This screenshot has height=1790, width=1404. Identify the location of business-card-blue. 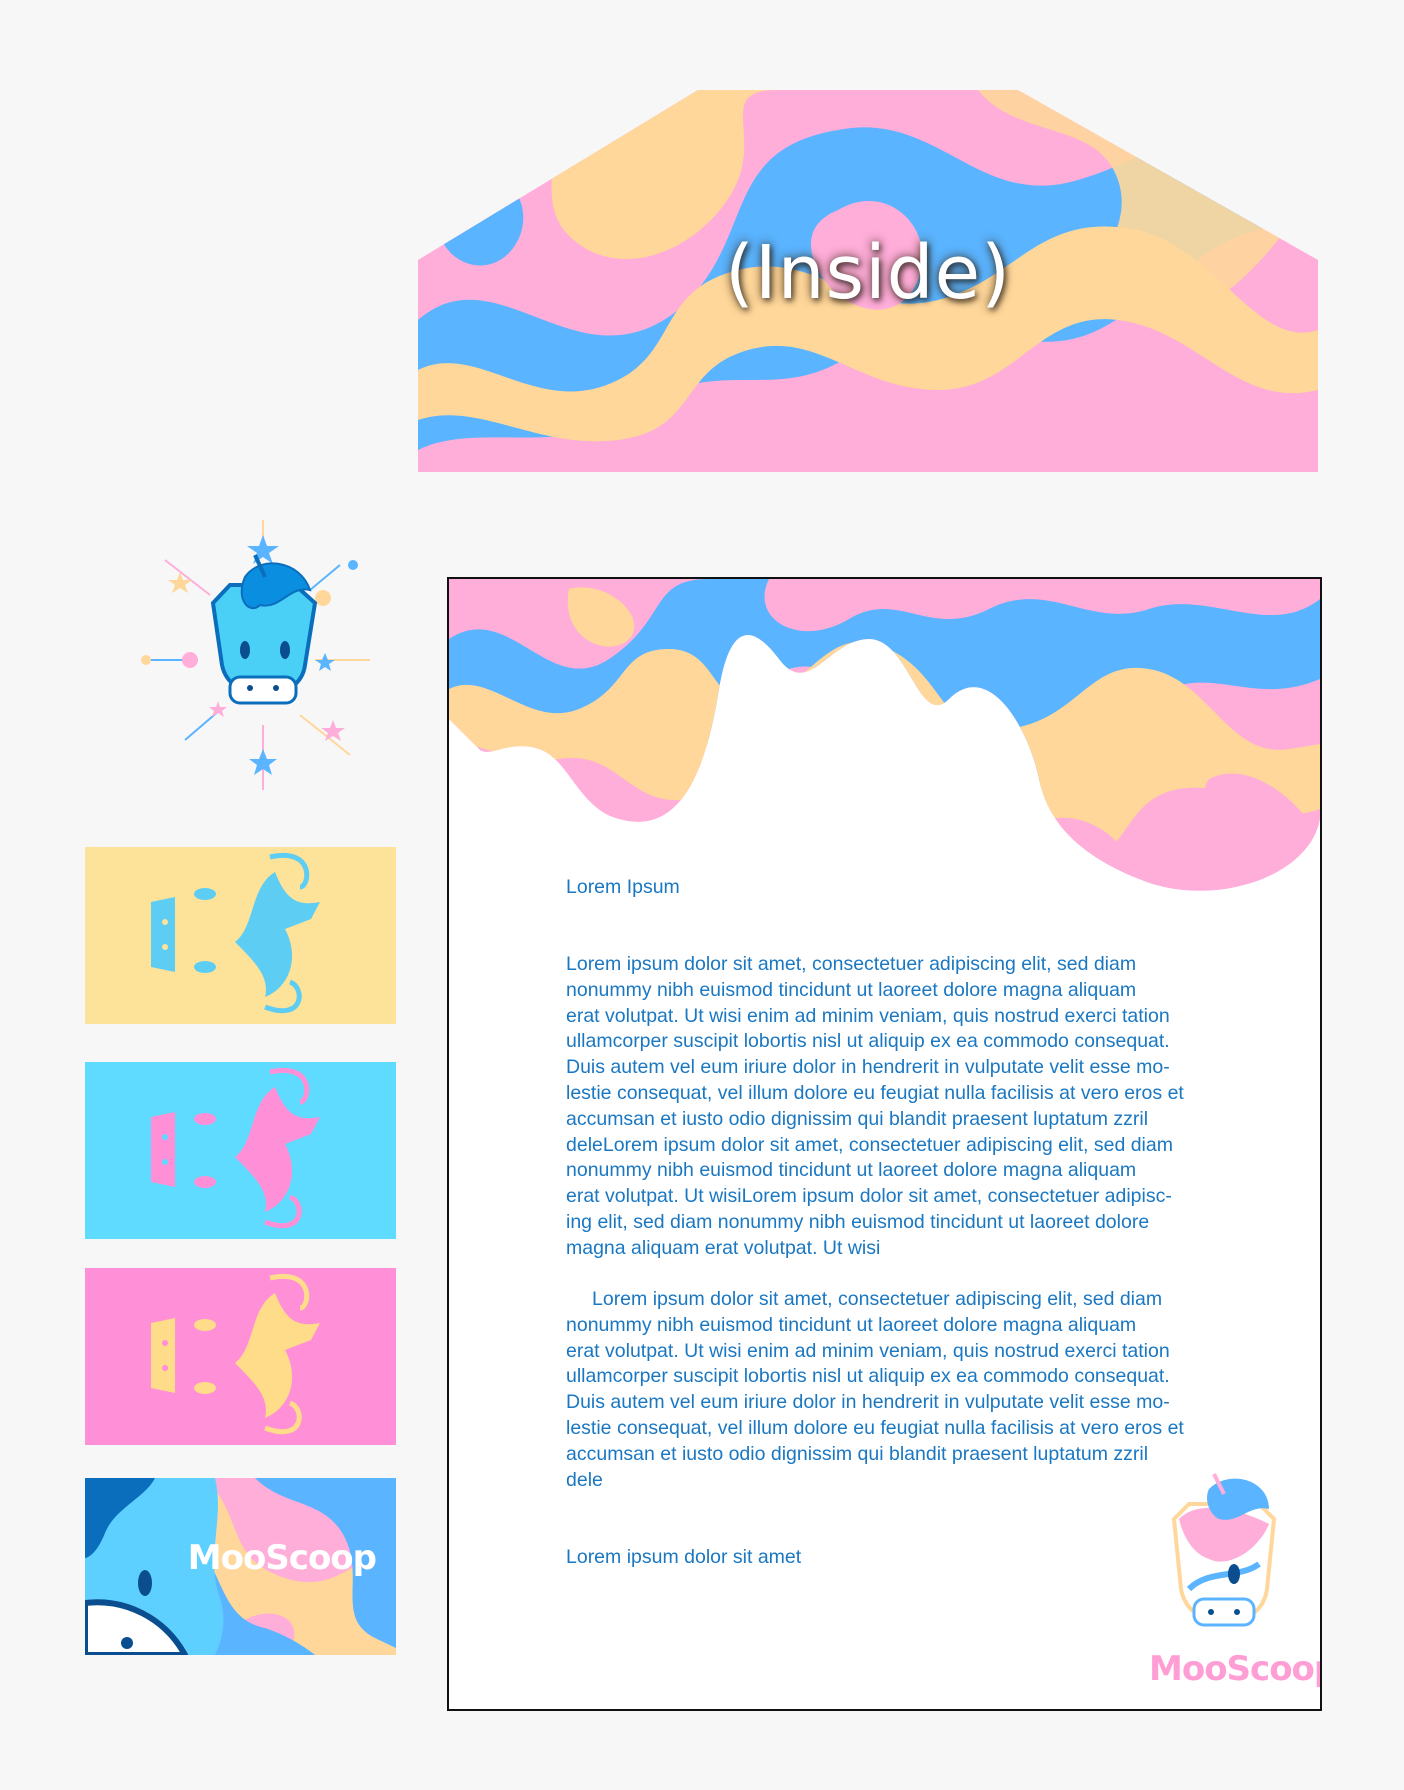
(240, 1150).